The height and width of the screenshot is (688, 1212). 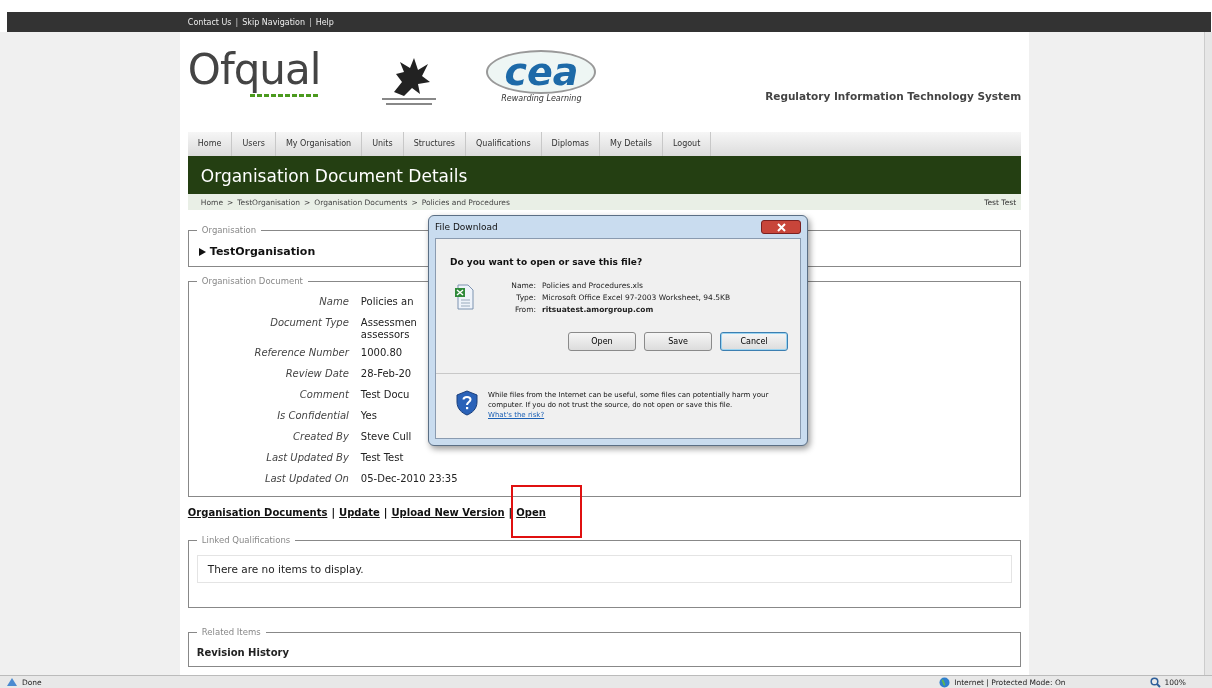 I want to click on field-value: 28-Feb-20, so click(x=386, y=374).